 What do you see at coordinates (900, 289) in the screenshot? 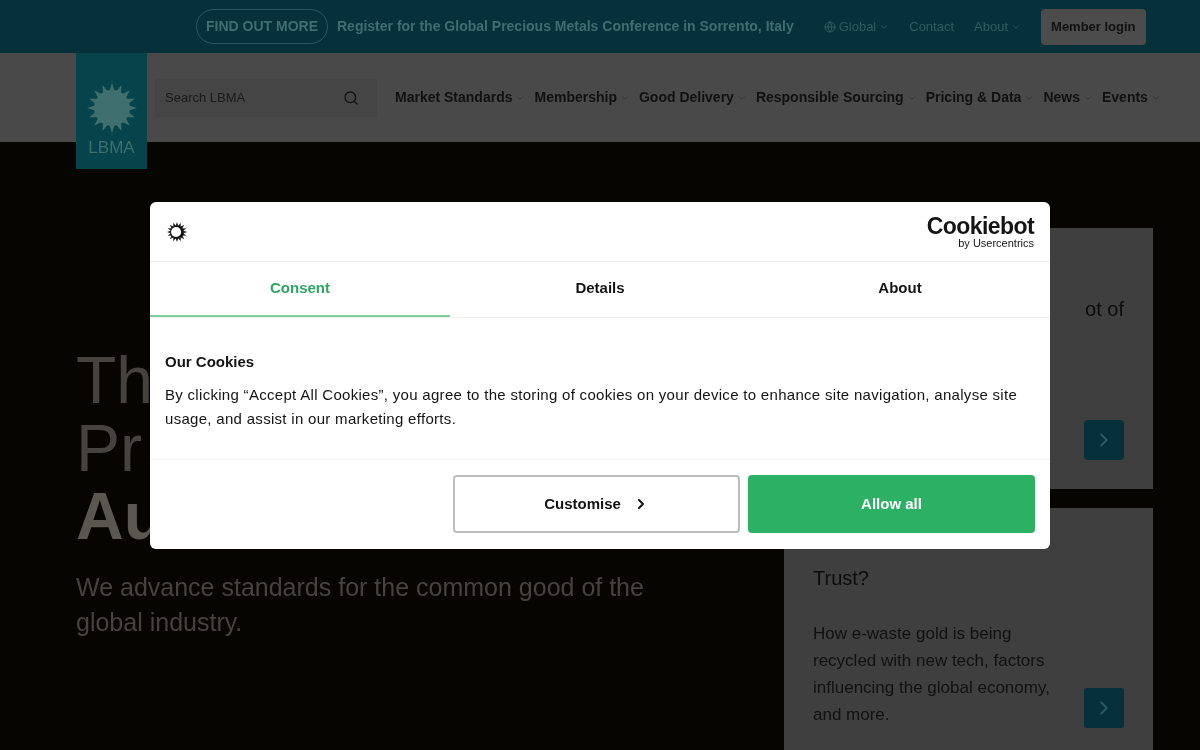
I see `dialog-tab: About` at bounding box center [900, 289].